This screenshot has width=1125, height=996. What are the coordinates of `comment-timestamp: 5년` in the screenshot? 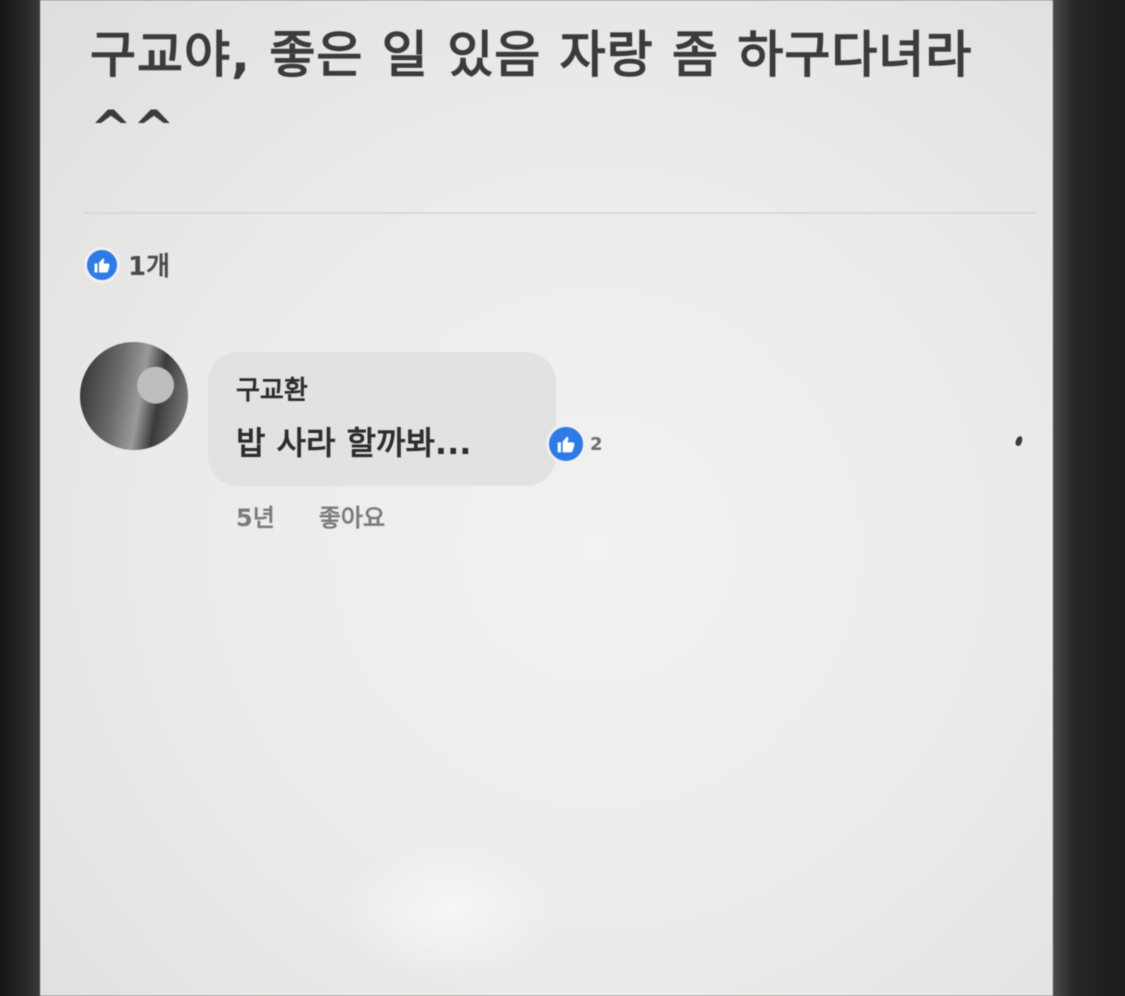 It's located at (255, 518).